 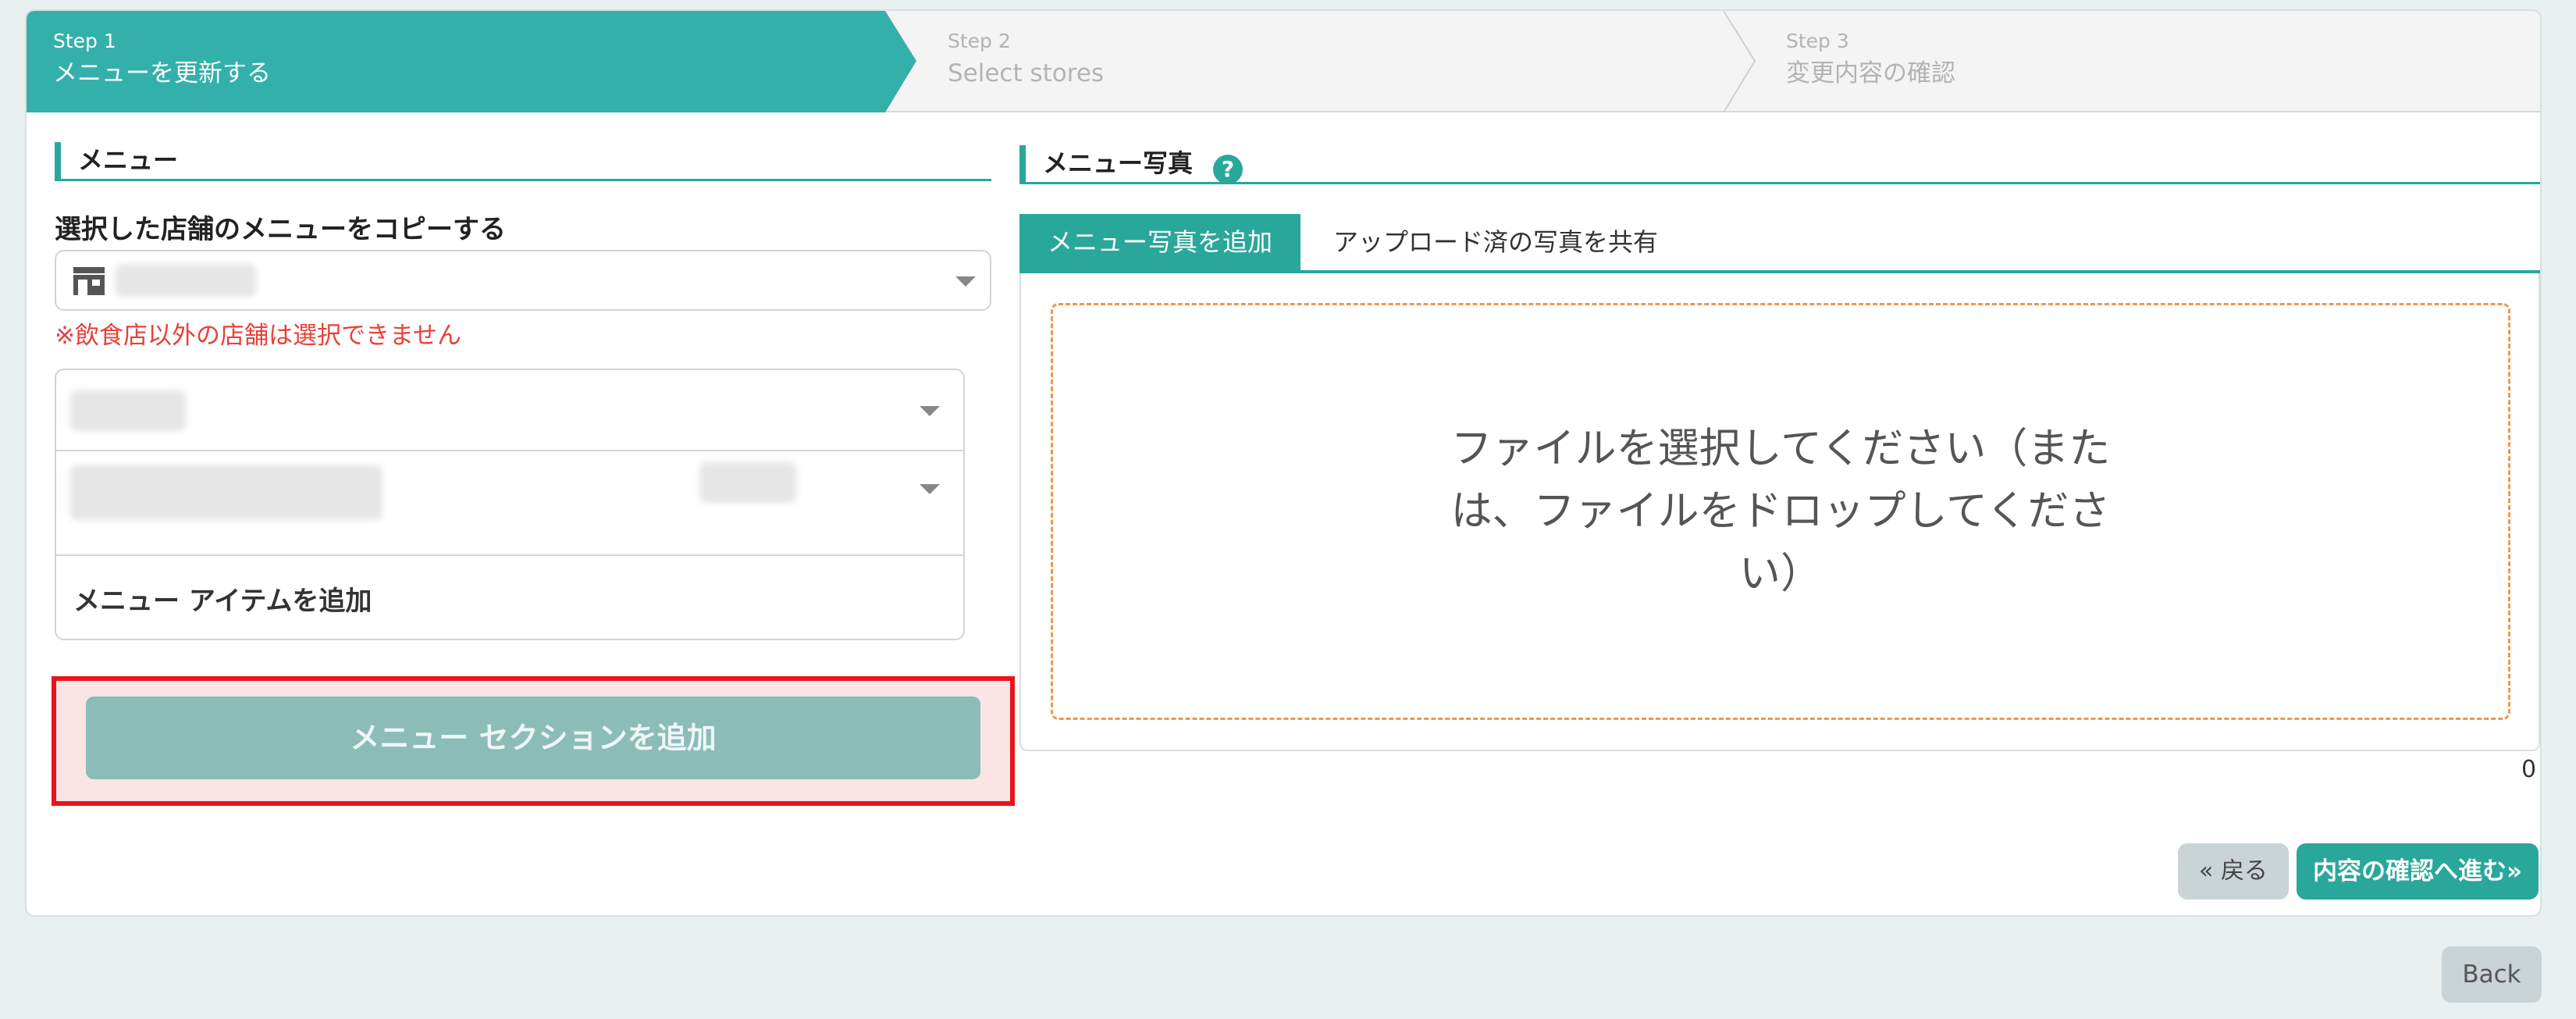 I want to click on copy-menu-label: 選択した店舗のメニューをコピーする, so click(x=280, y=229).